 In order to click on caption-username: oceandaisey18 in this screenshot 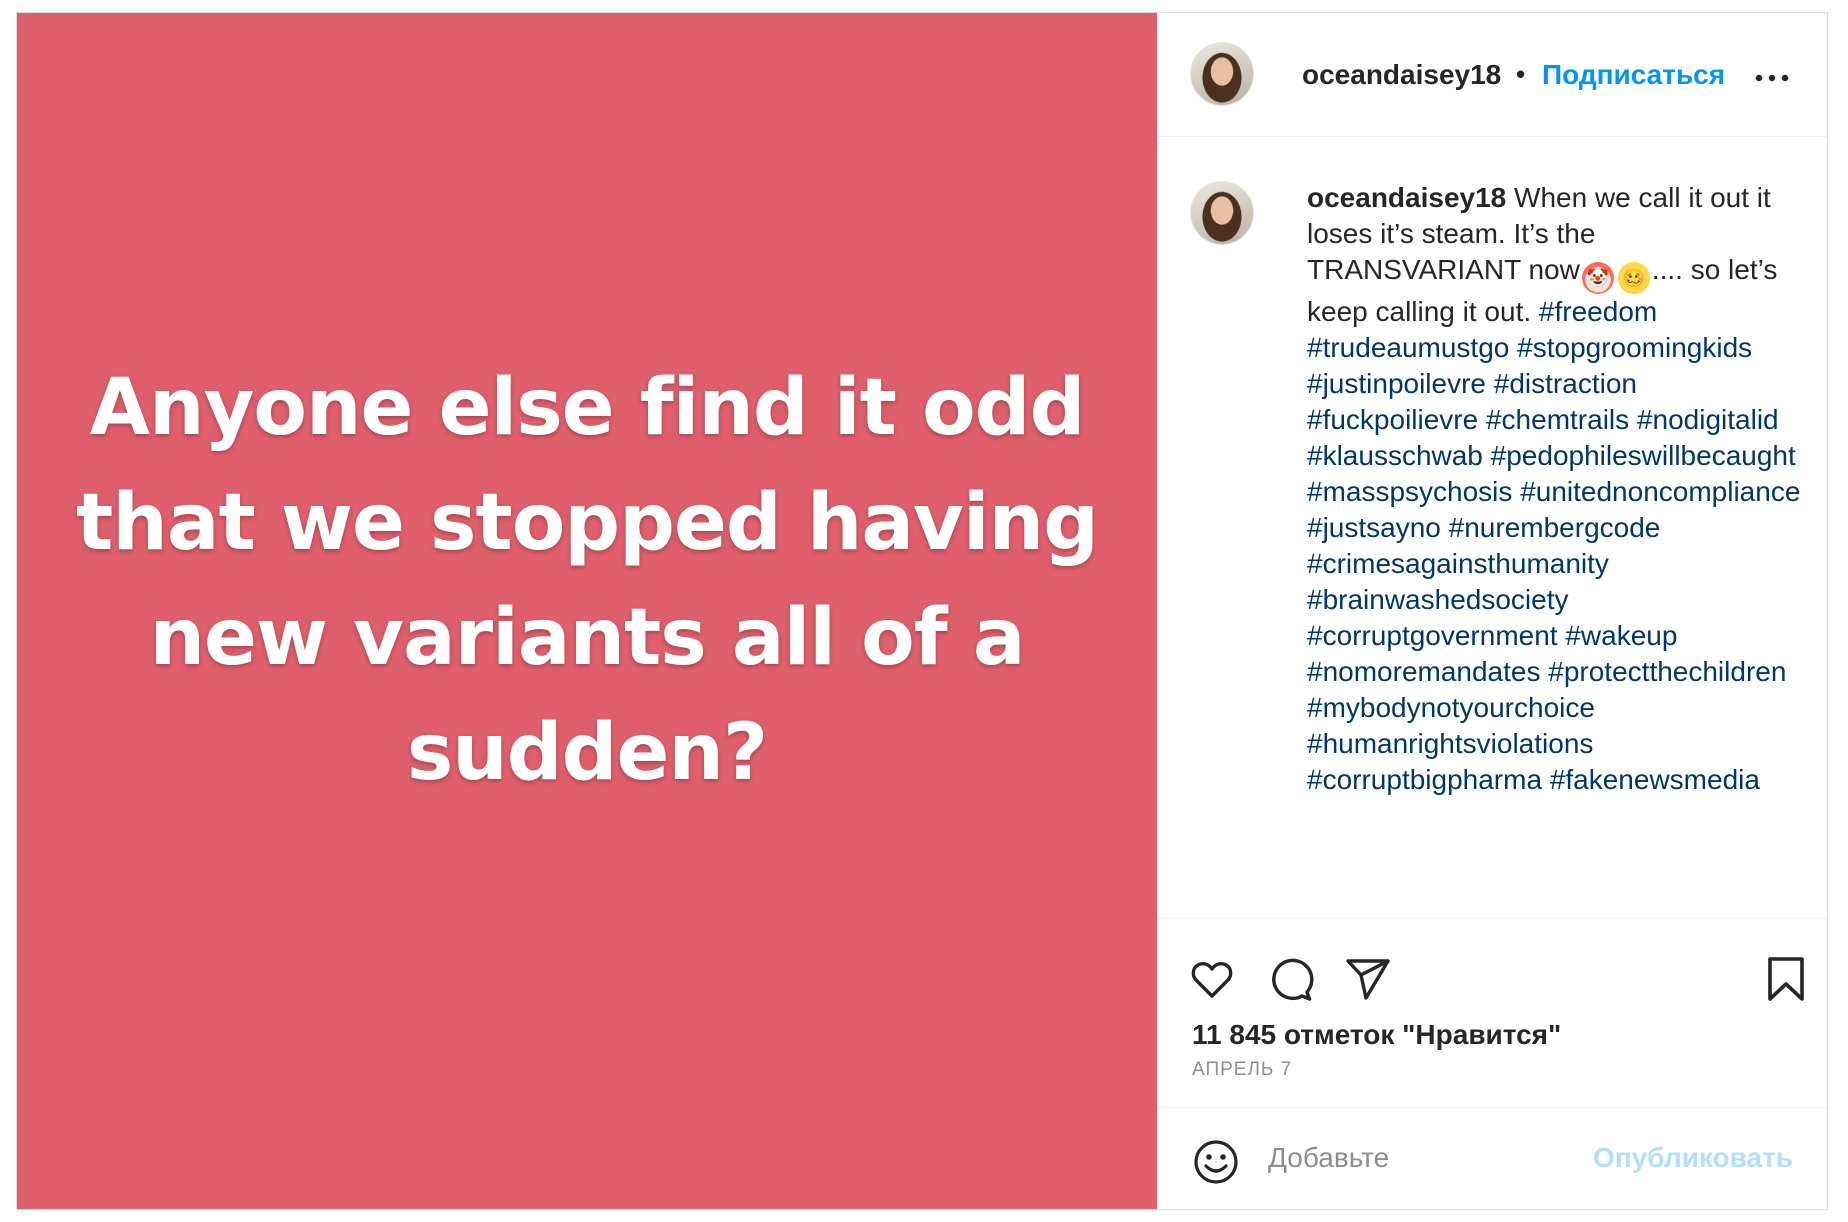, I will do `click(1406, 197)`.